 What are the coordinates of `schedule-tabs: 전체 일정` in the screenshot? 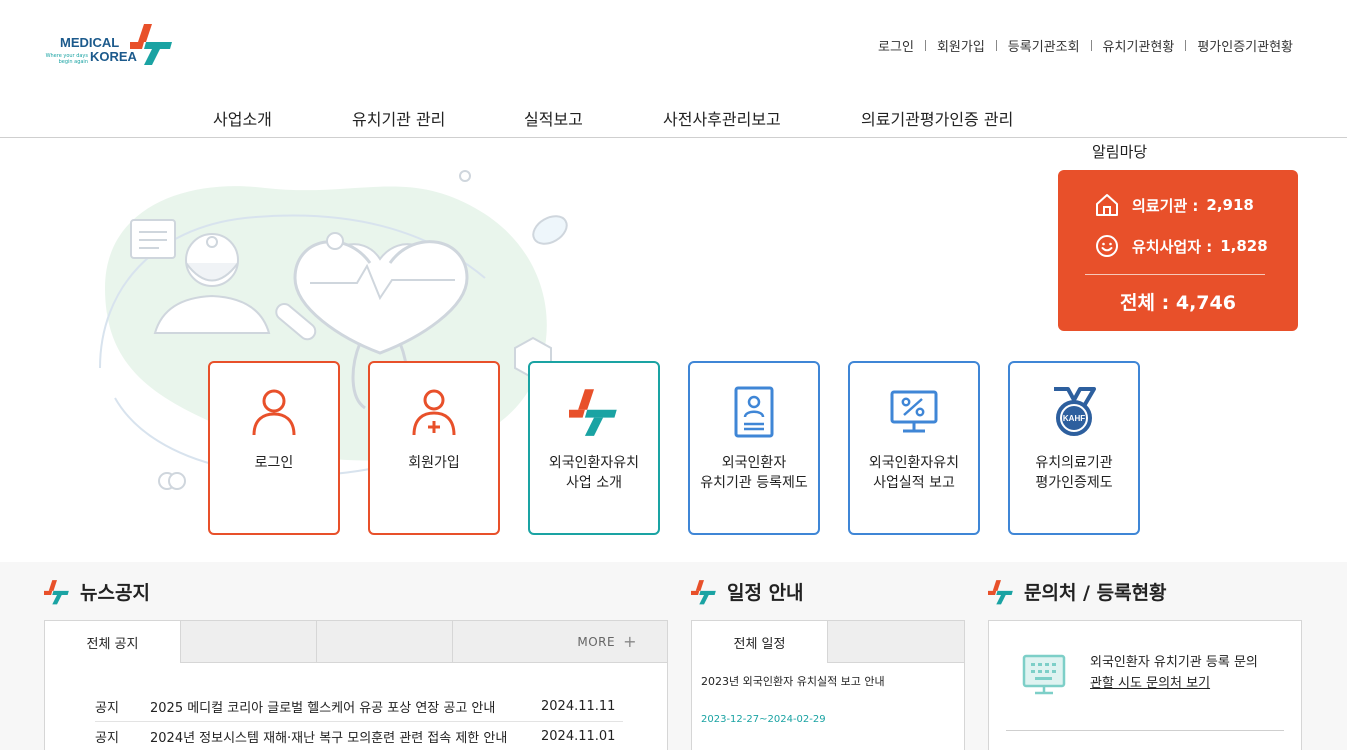 It's located at (828, 642).